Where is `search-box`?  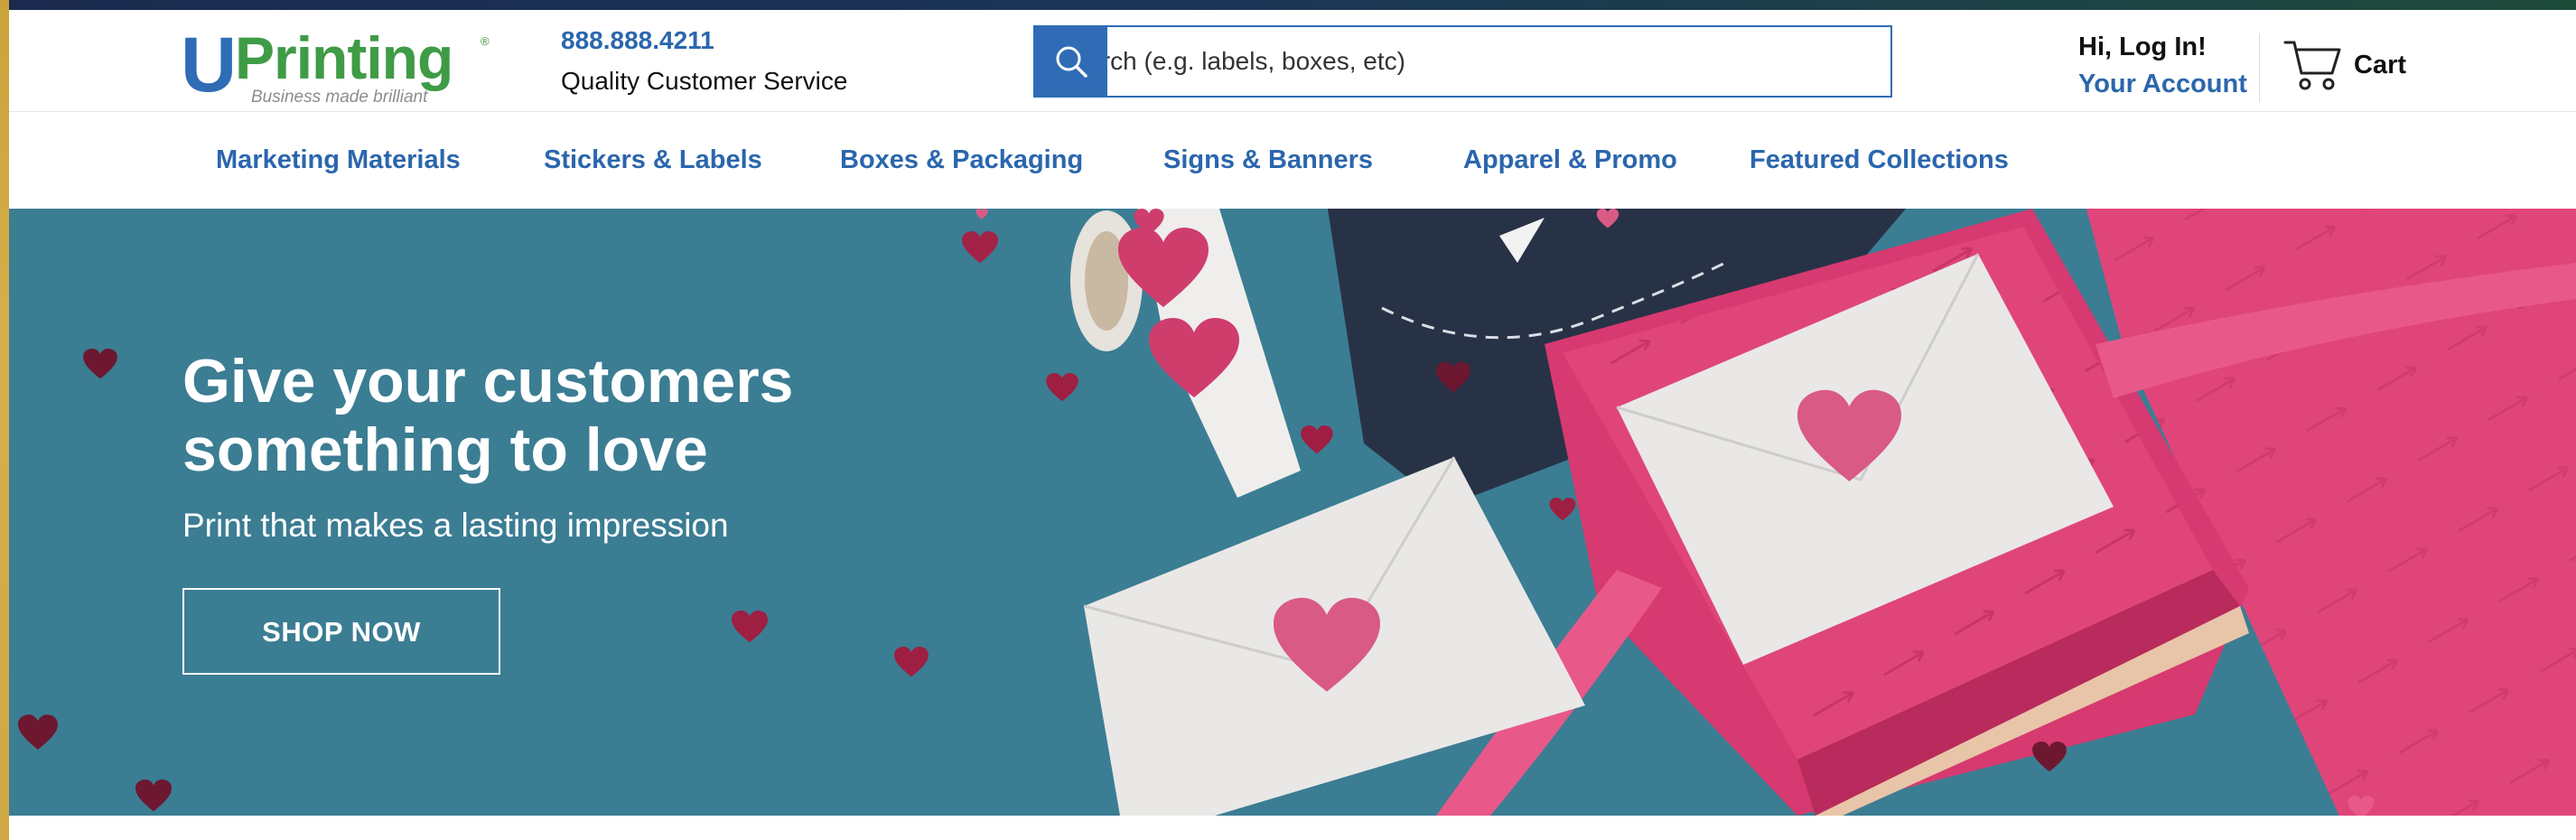 search-box is located at coordinates (1462, 62).